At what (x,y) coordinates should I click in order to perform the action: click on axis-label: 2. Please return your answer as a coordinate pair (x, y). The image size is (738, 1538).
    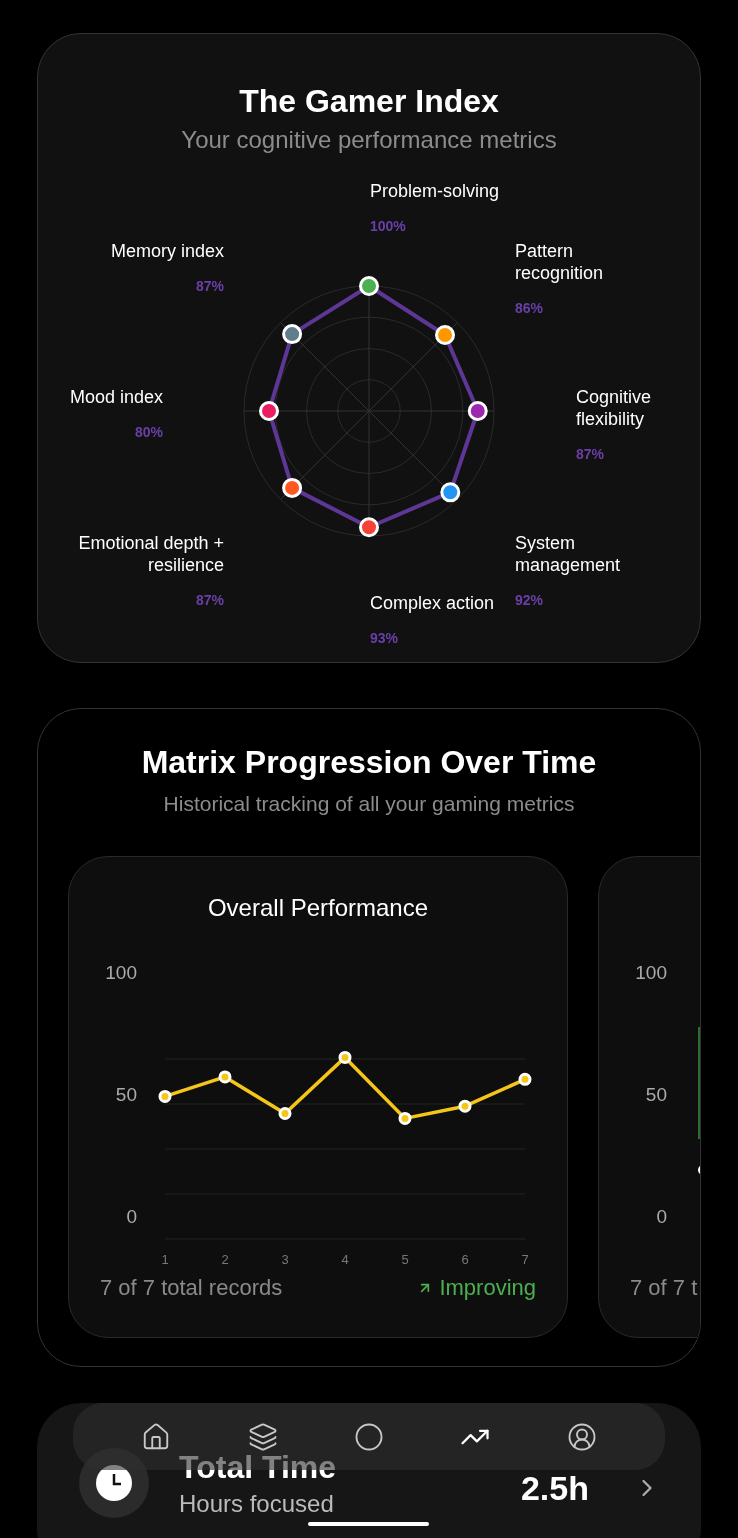
    Looking at the image, I should click on (225, 1260).